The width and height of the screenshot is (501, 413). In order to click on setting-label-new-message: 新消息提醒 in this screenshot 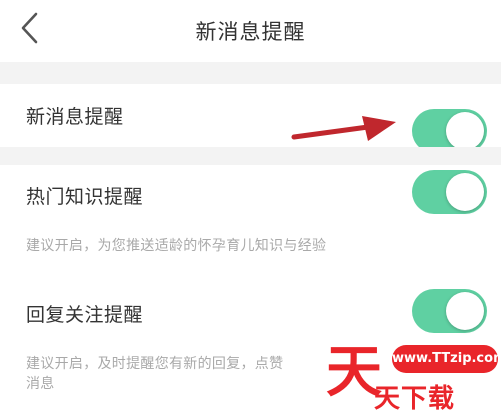, I will do `click(75, 117)`.